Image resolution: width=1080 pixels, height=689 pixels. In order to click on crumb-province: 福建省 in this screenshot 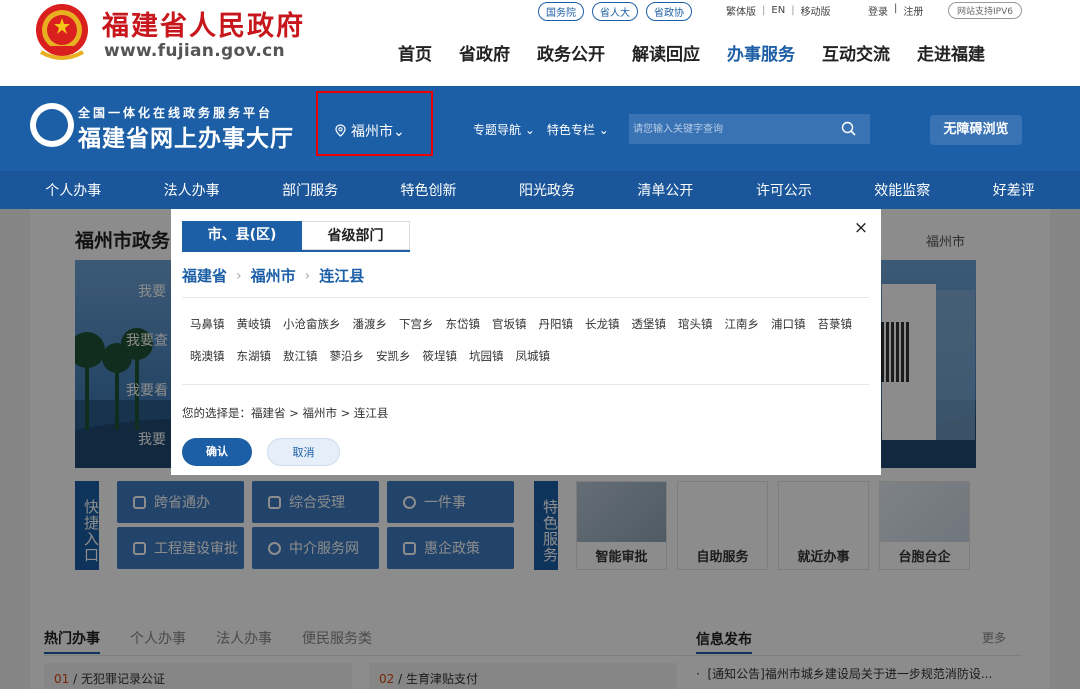, I will do `click(204, 275)`.